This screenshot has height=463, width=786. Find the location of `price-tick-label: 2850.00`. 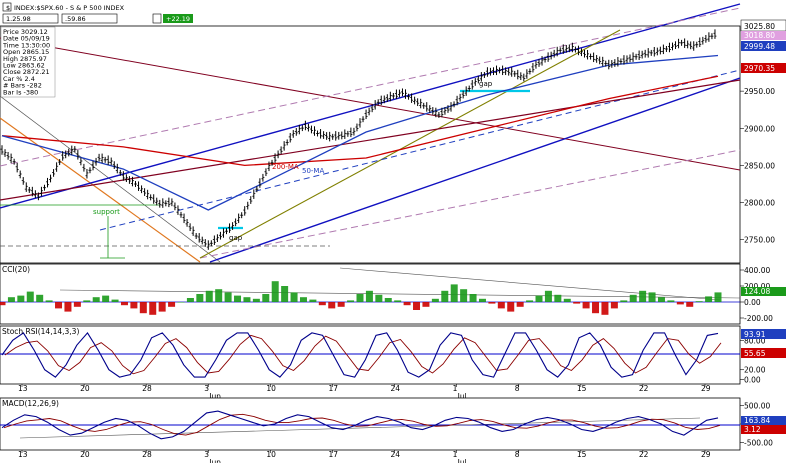

price-tick-label: 2850.00 is located at coordinates (759, 165).